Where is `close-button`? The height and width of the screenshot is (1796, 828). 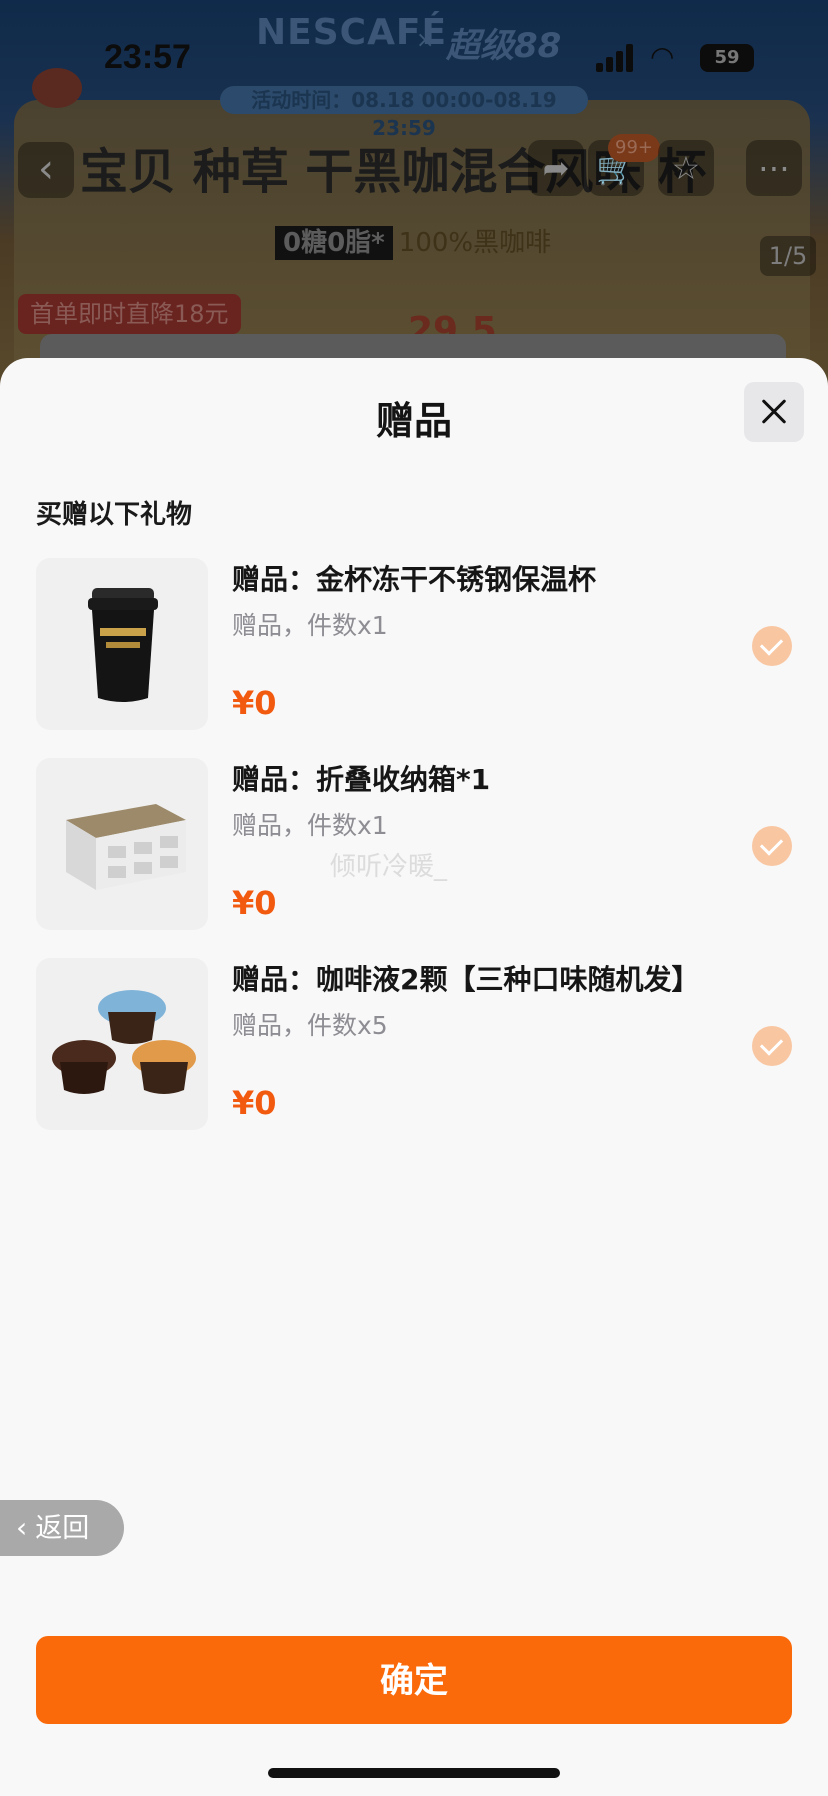 close-button is located at coordinates (774, 412).